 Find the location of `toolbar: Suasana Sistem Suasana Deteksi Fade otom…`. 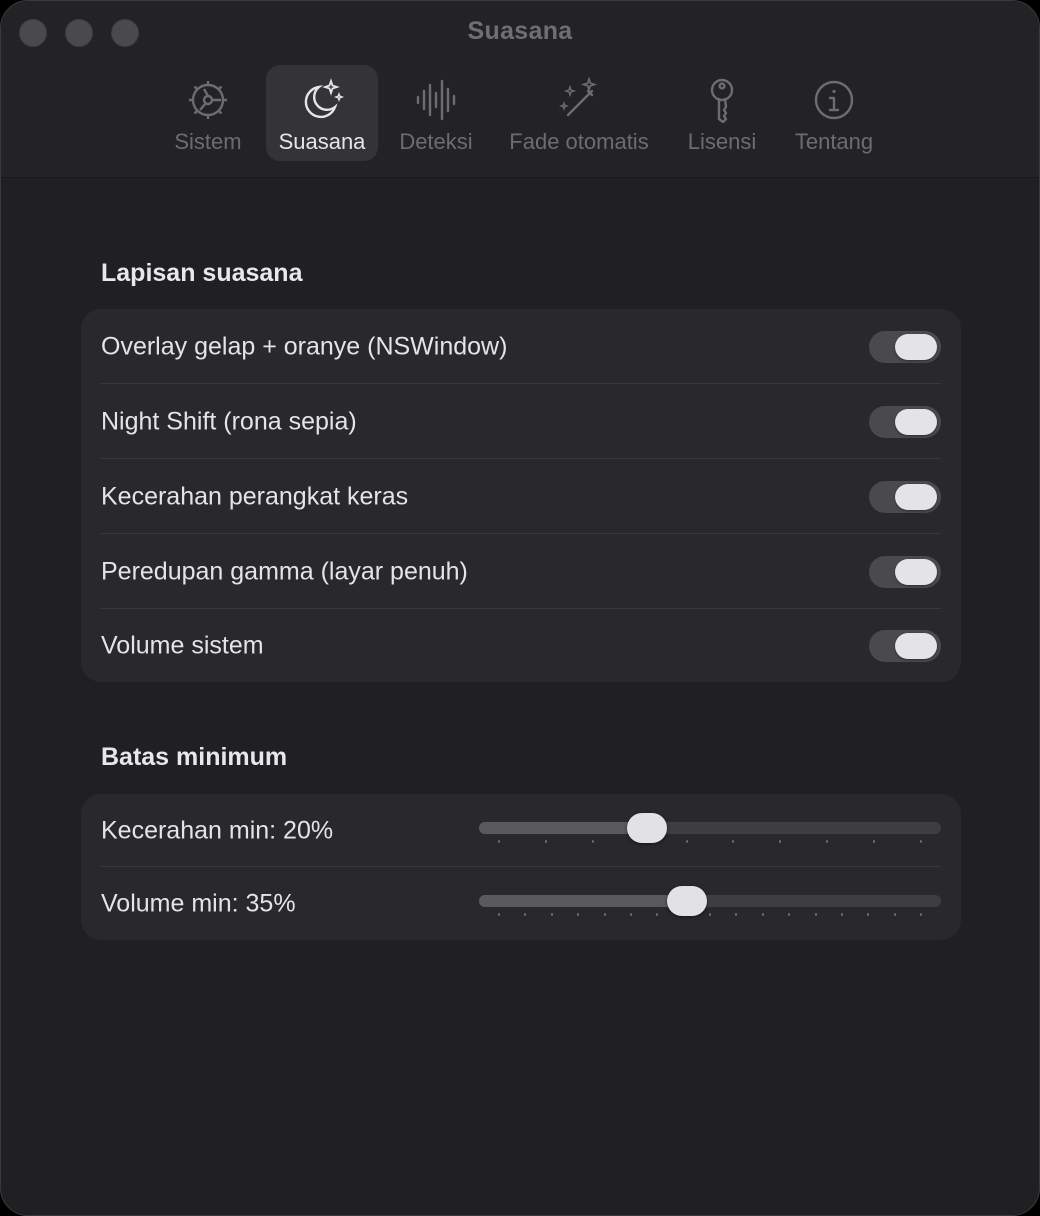

toolbar: Suasana Sistem Suasana Deteksi Fade otom… is located at coordinates (520, 89).